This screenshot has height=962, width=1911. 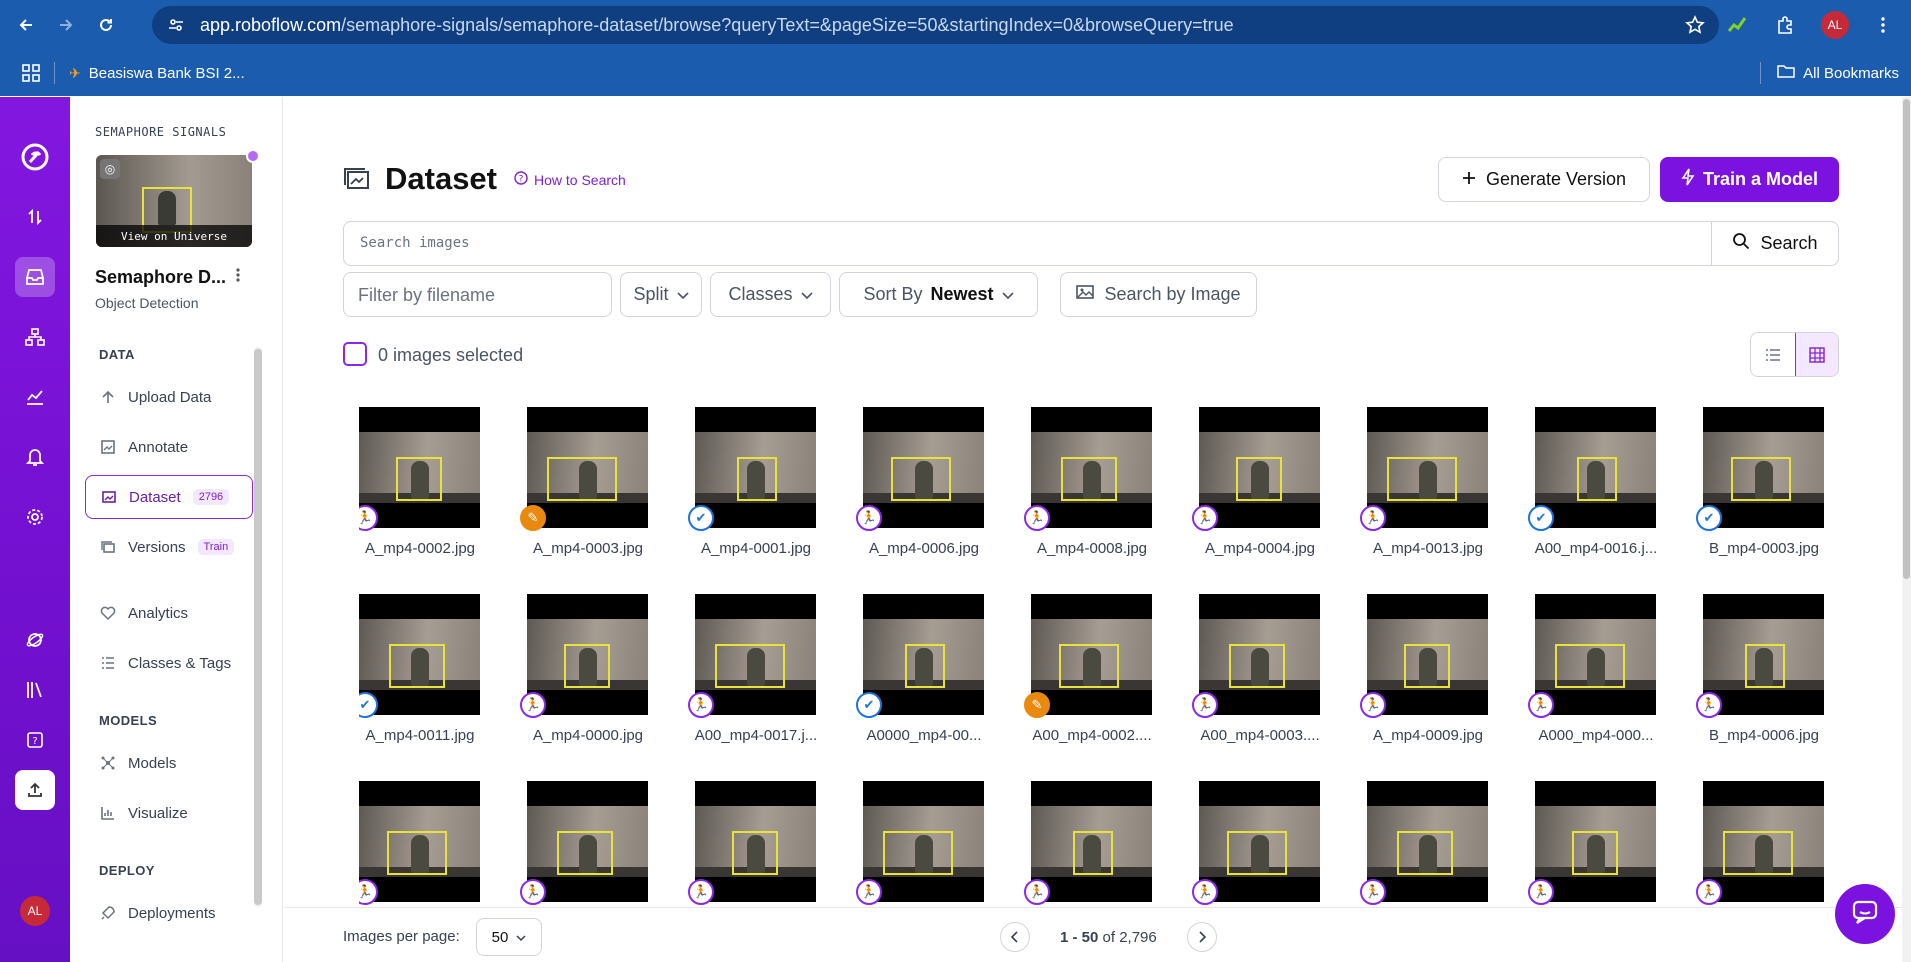 I want to click on sort-dropdown: Sort By Newest, so click(x=938, y=294).